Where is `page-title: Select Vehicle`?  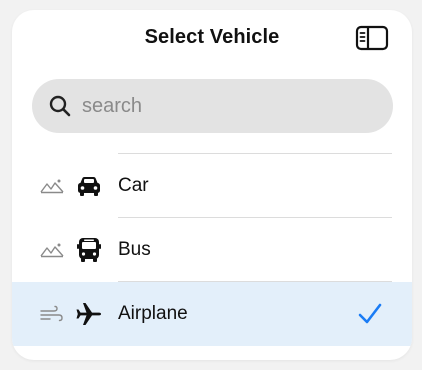
page-title: Select Vehicle is located at coordinates (212, 37).